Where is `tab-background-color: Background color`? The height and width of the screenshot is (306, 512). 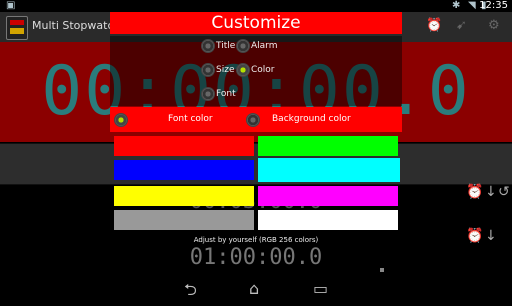
tab-background-color: Background color is located at coordinates (311, 119).